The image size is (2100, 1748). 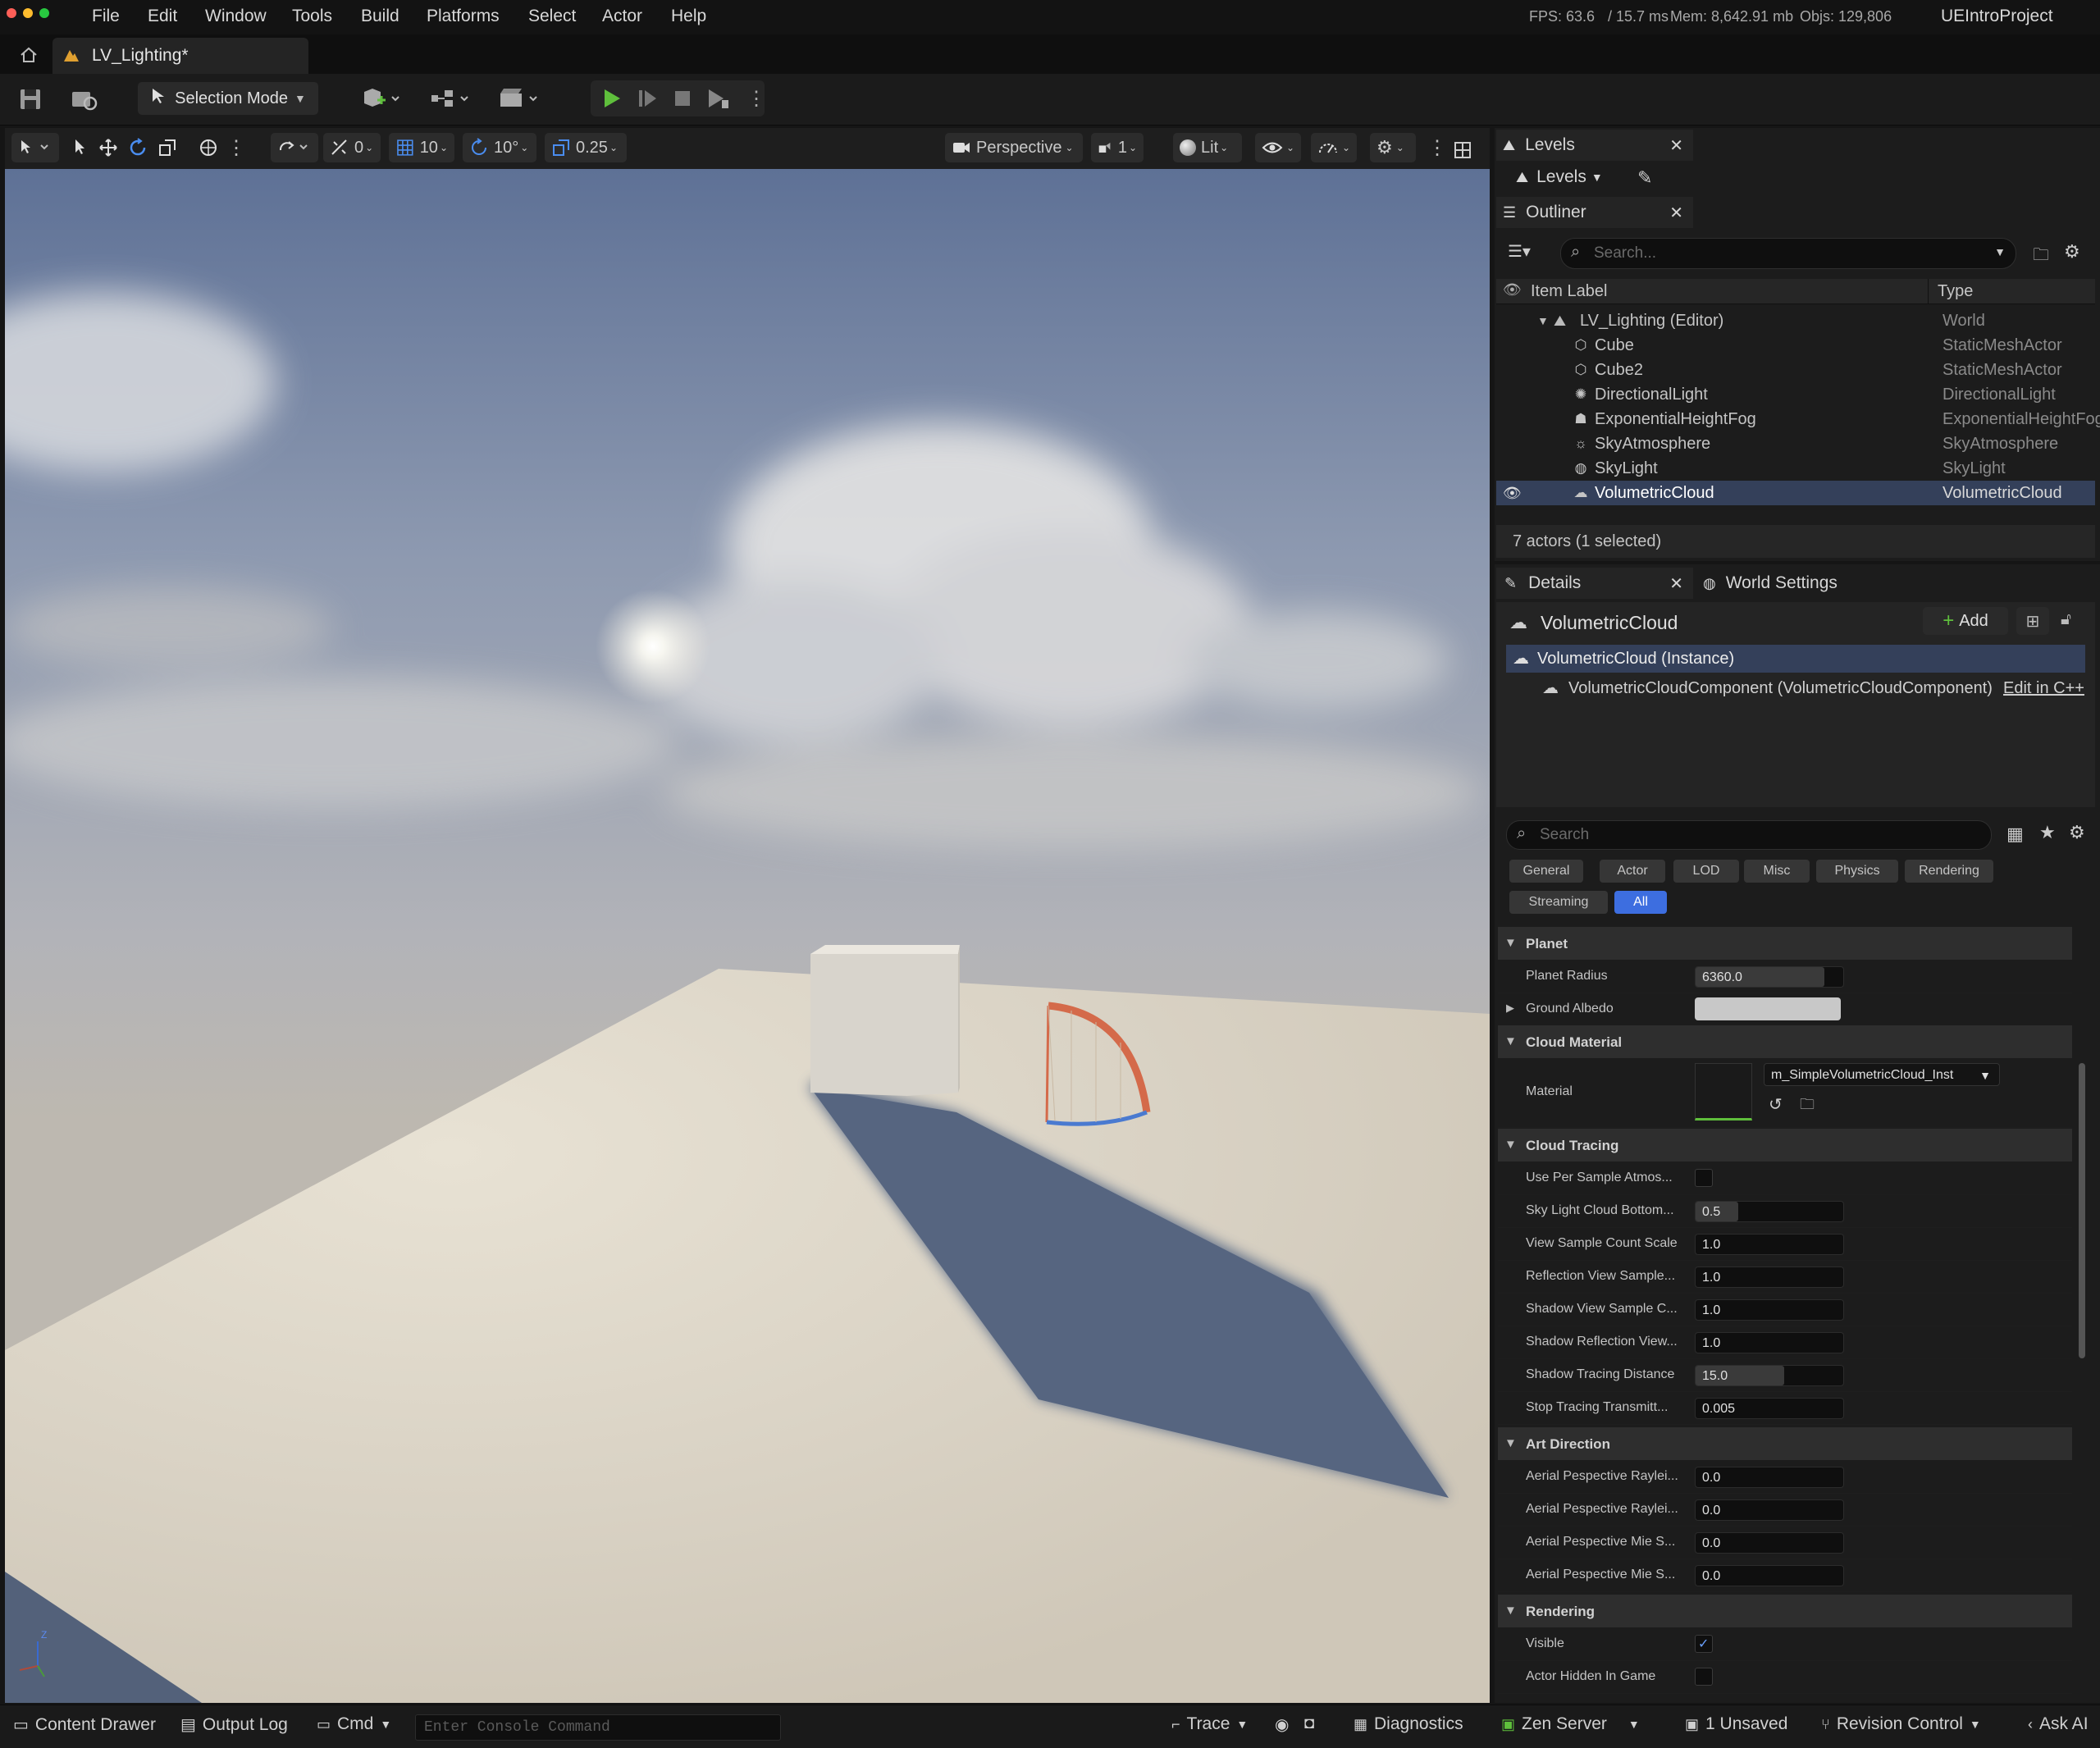 I want to click on column-type: Type, so click(x=1956, y=291).